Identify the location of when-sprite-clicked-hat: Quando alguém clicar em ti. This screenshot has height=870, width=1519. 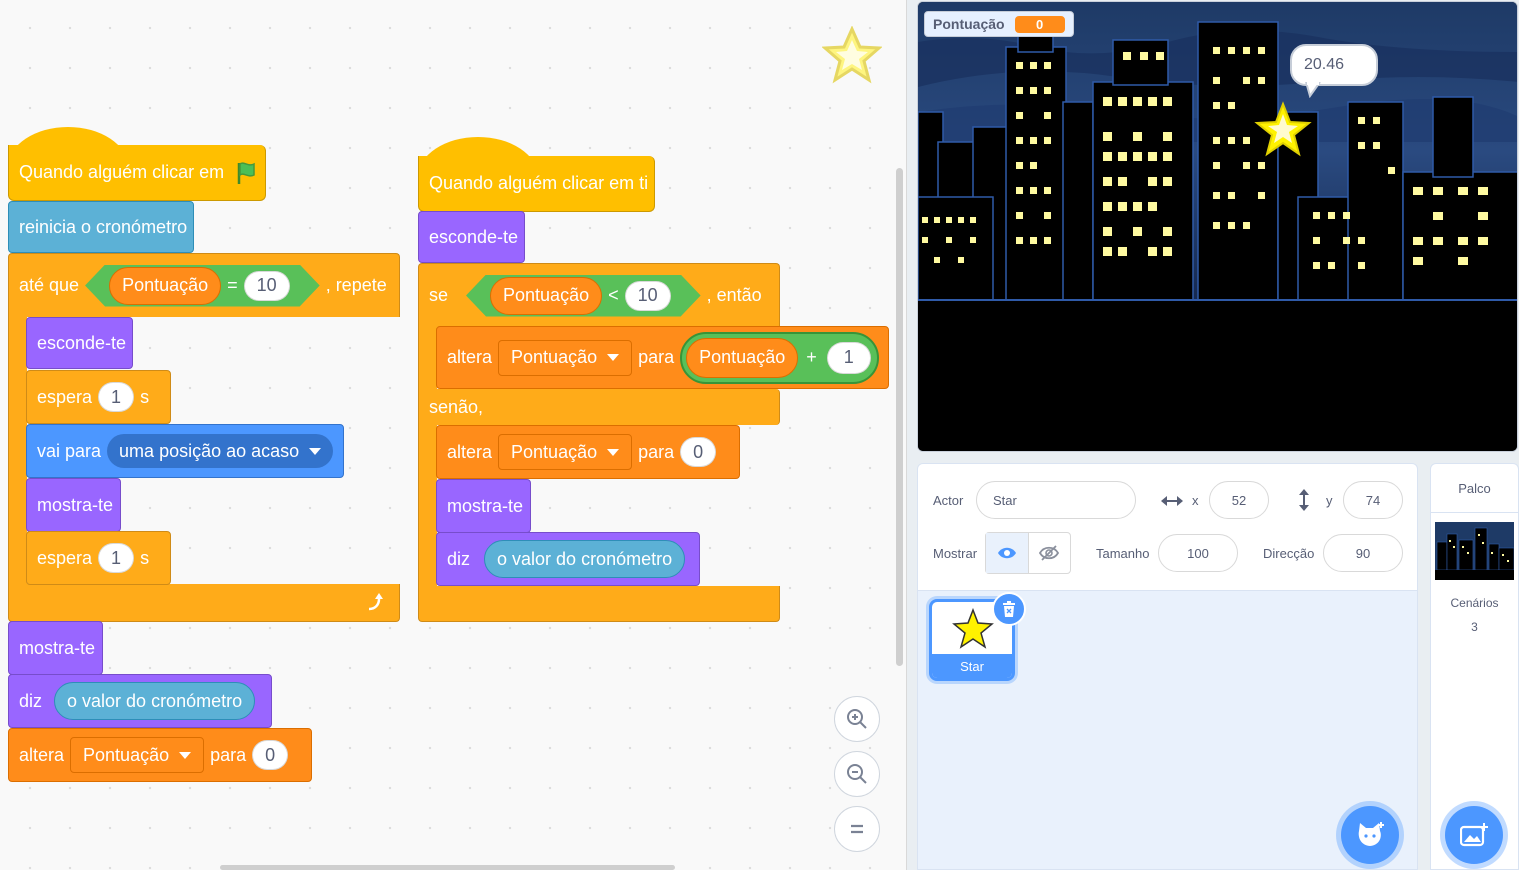
(536, 184).